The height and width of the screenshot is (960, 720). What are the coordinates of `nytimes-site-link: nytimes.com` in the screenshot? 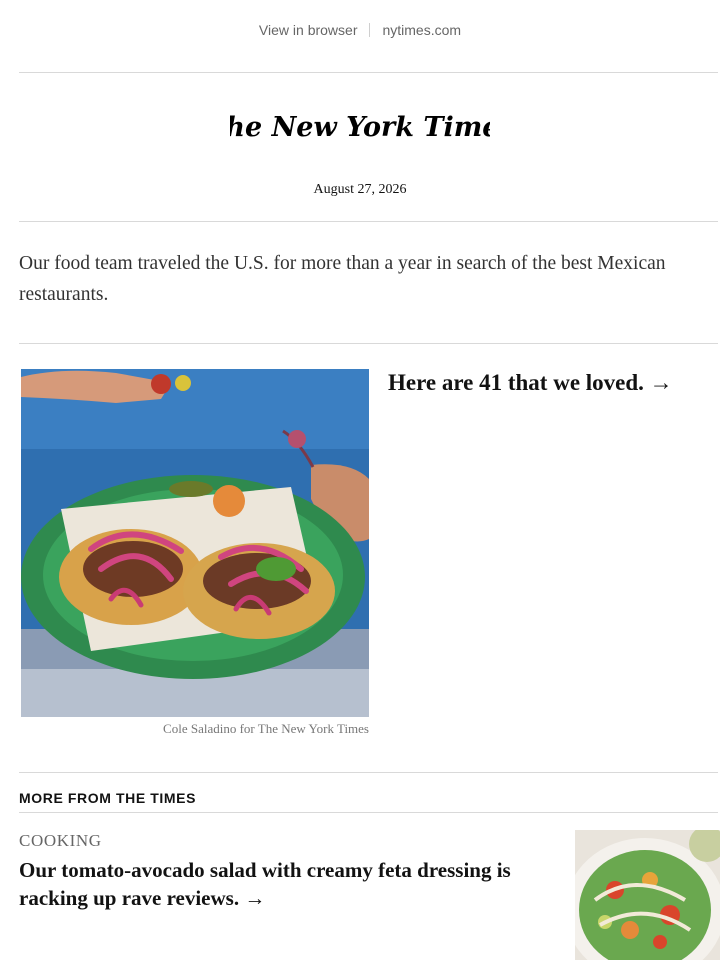 It's located at (421, 30).